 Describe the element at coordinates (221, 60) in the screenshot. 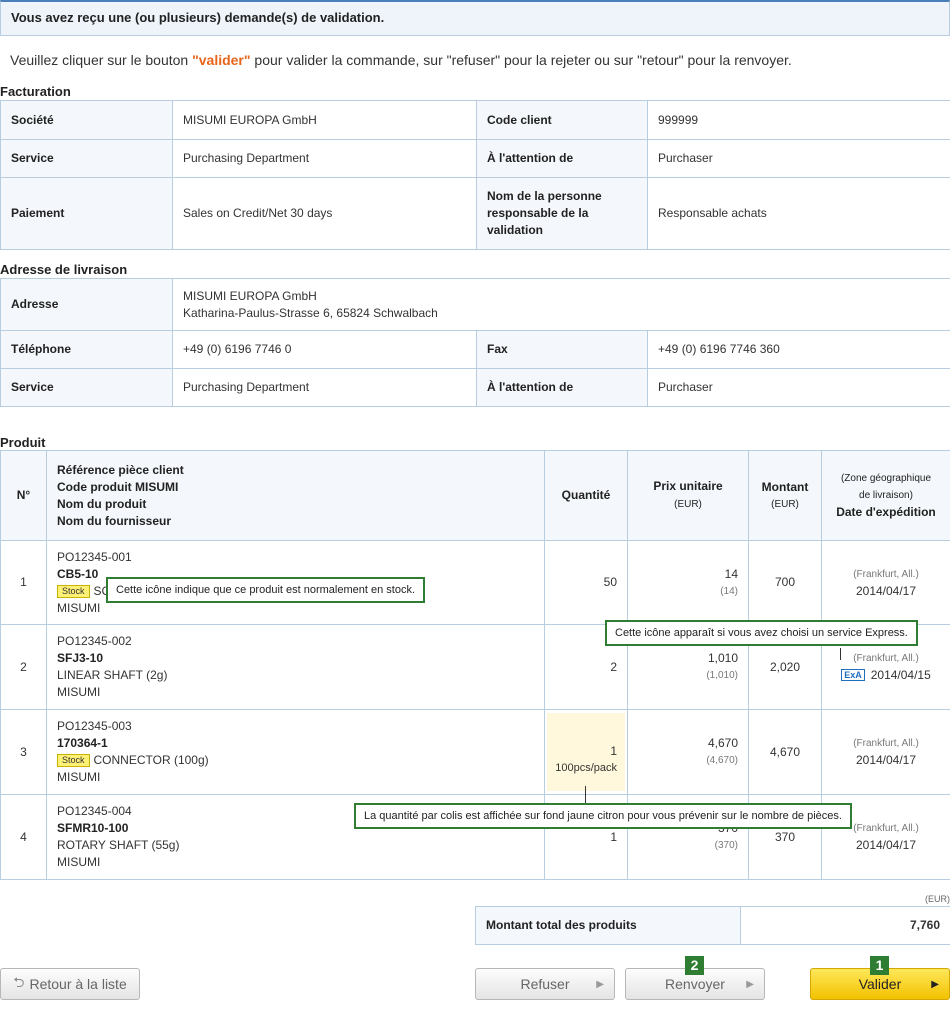

I see `instructions-highlight: "valider"` at that location.